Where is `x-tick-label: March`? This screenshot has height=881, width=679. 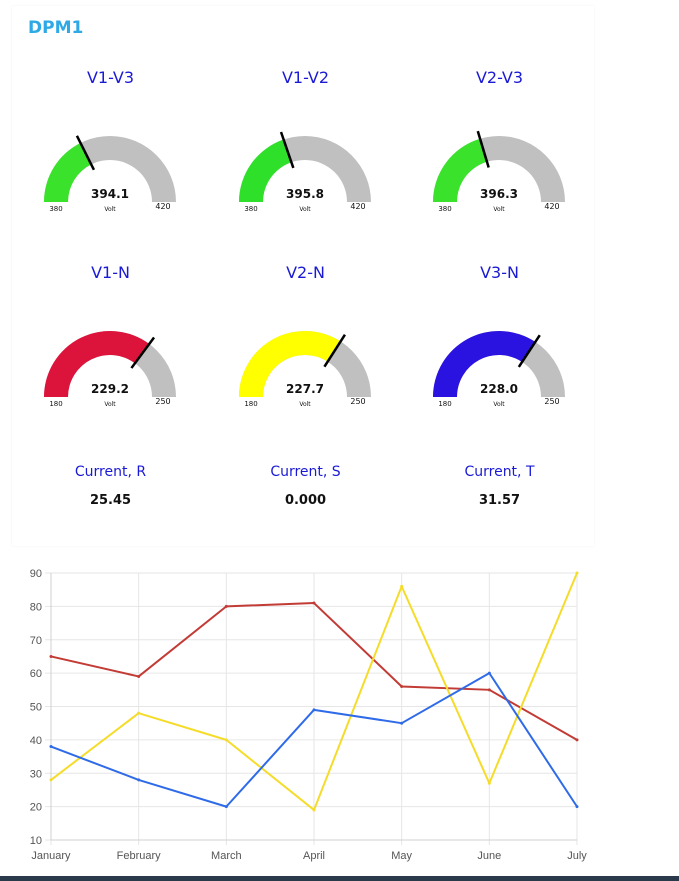
x-tick-label: March is located at coordinates (226, 856).